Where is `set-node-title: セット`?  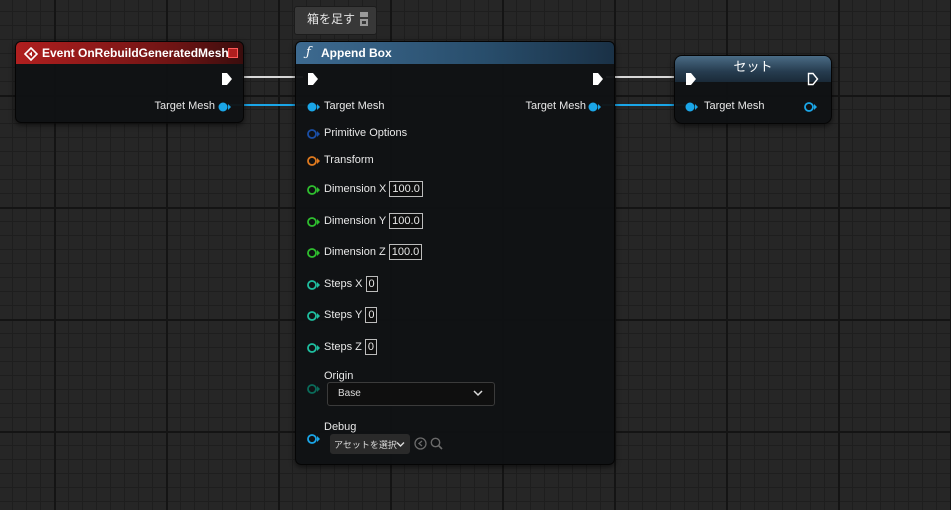
set-node-title: セット is located at coordinates (753, 66).